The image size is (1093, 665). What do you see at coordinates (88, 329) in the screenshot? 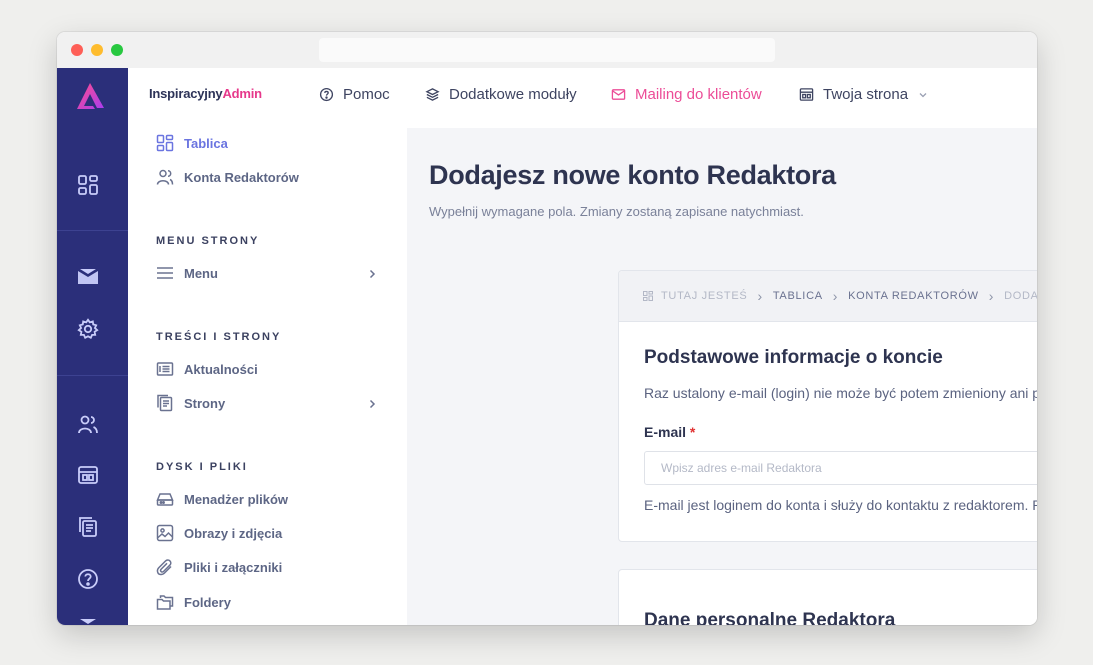
I see `settings-icon` at bounding box center [88, 329].